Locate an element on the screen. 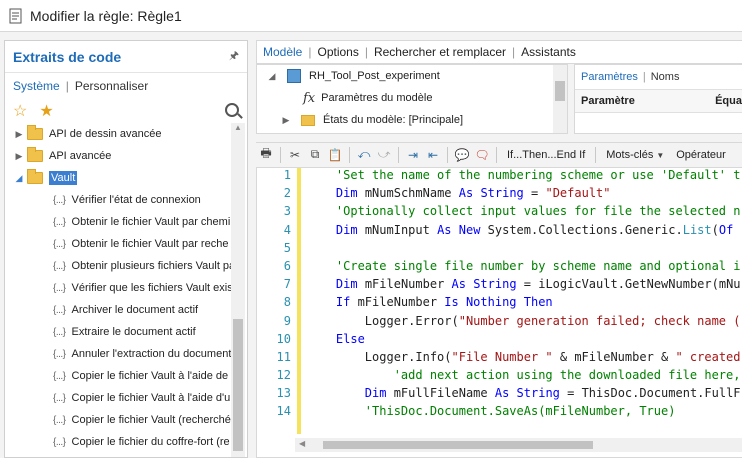  snippet-item: {...} Copier le fichier Vault (recherché is located at coordinates (118, 420).